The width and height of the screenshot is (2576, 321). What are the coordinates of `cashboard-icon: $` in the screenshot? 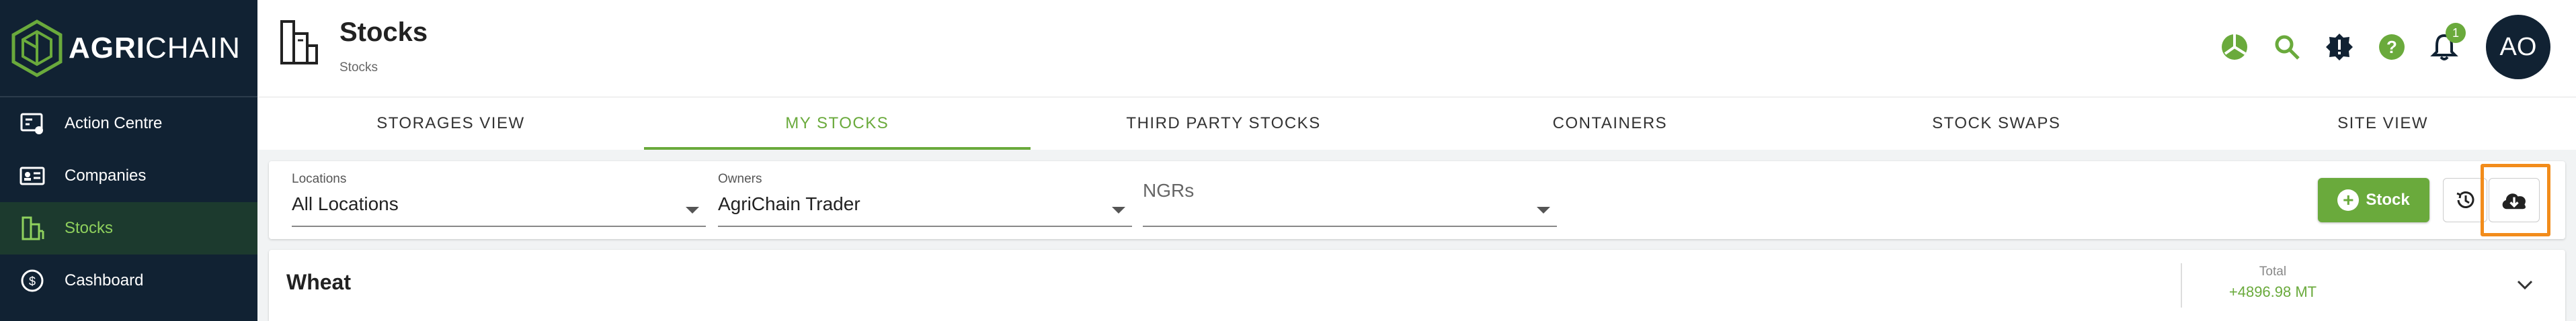 It's located at (32, 280).